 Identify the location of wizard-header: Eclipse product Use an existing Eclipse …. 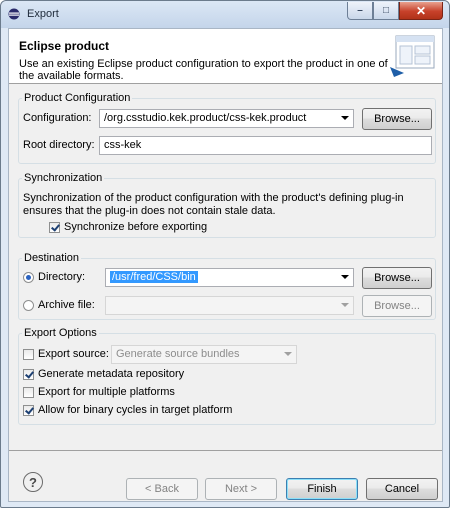
(225, 56).